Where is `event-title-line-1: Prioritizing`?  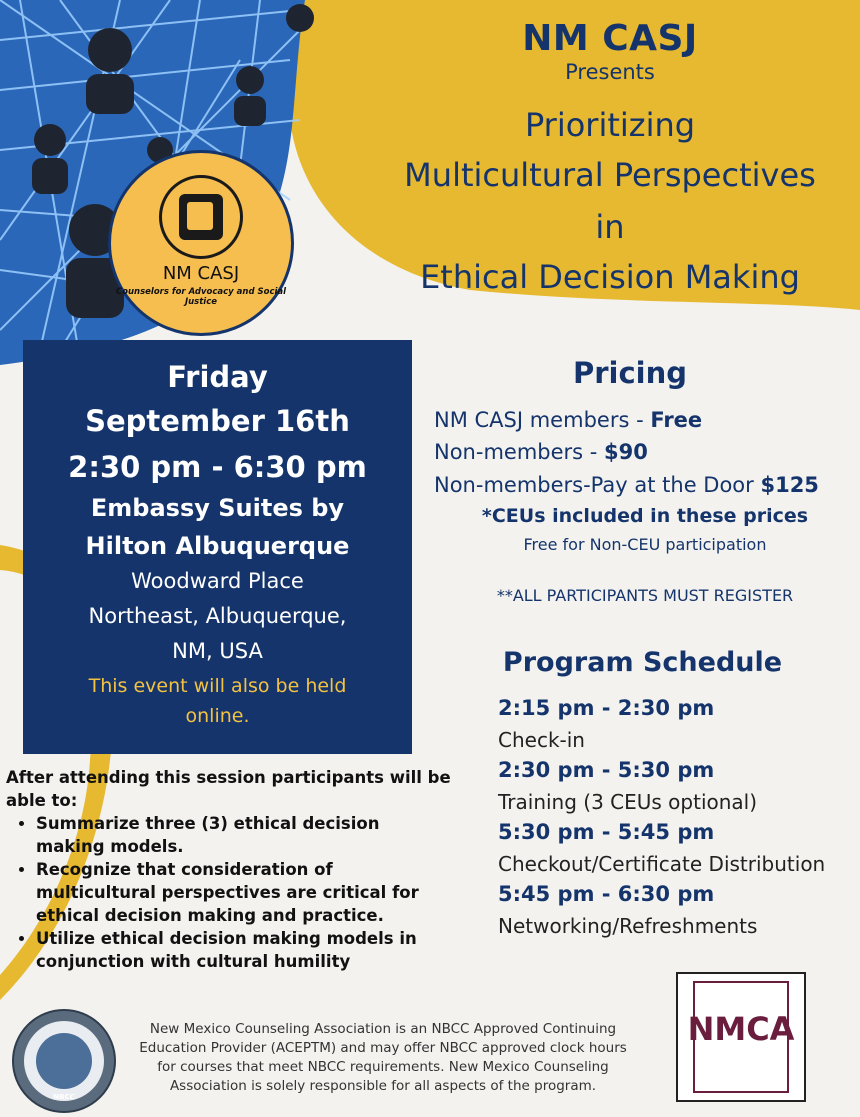
event-title-line-1: Prioritizing is located at coordinates (610, 125).